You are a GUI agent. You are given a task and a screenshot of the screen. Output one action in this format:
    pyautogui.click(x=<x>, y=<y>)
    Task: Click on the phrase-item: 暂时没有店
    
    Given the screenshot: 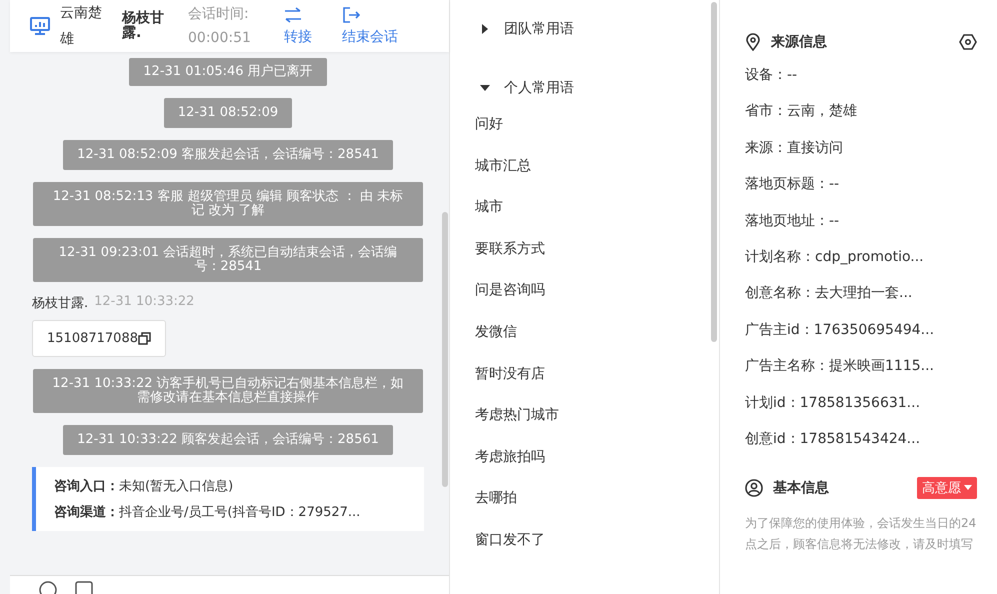 What is the action you would take?
    pyautogui.click(x=597, y=383)
    